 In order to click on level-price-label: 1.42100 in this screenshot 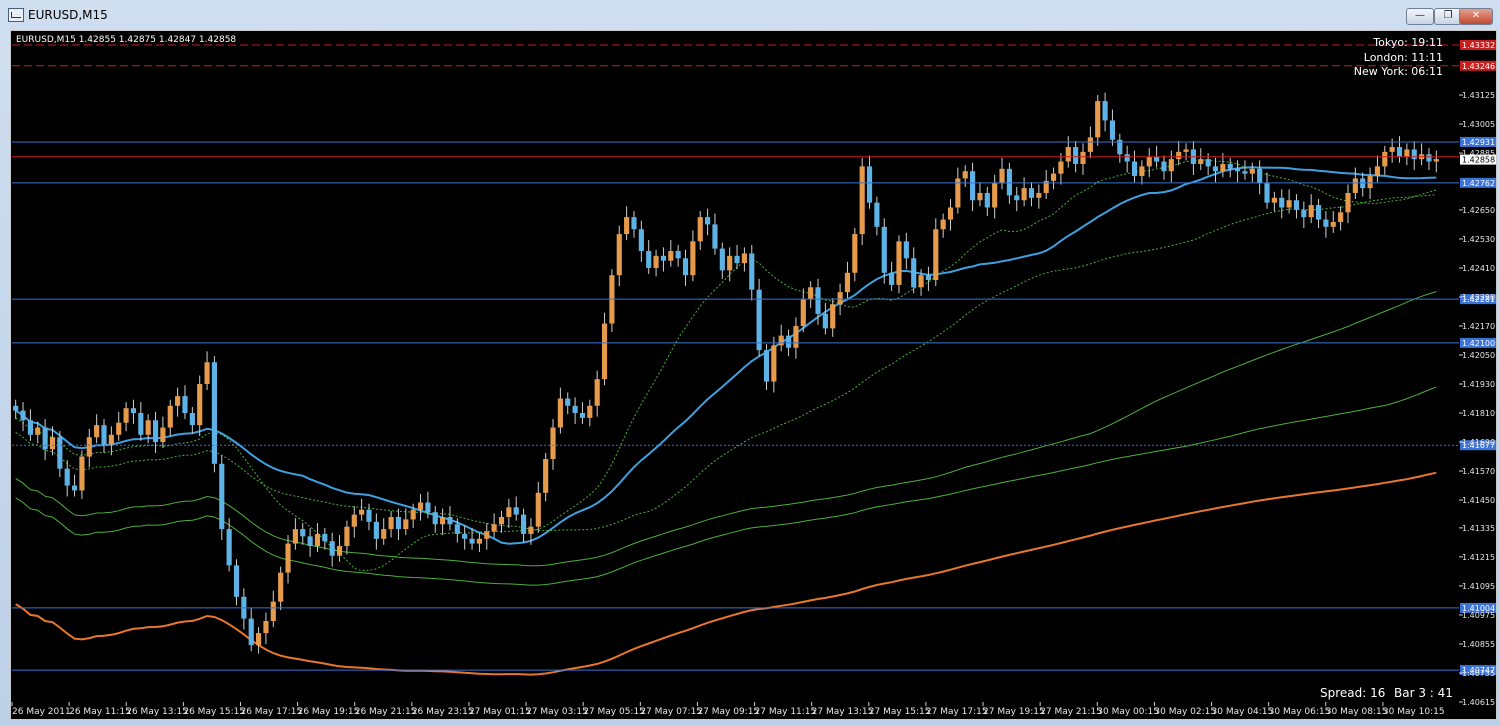, I will do `click(1478, 343)`.